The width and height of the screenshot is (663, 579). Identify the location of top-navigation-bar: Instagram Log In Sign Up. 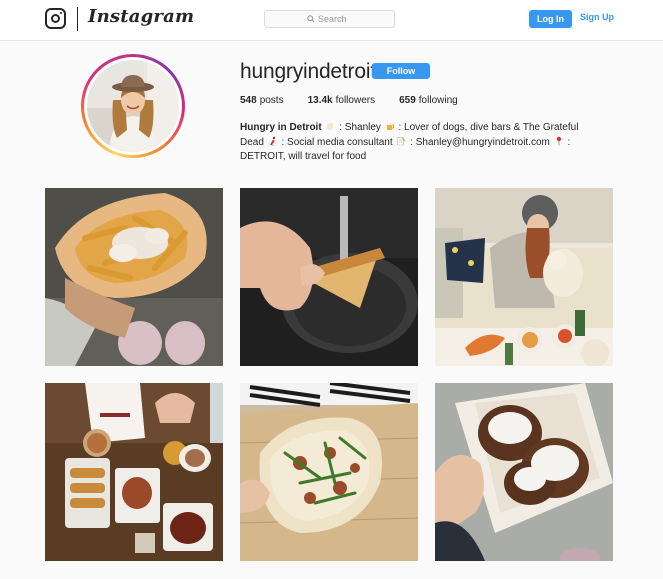
(331, 20).